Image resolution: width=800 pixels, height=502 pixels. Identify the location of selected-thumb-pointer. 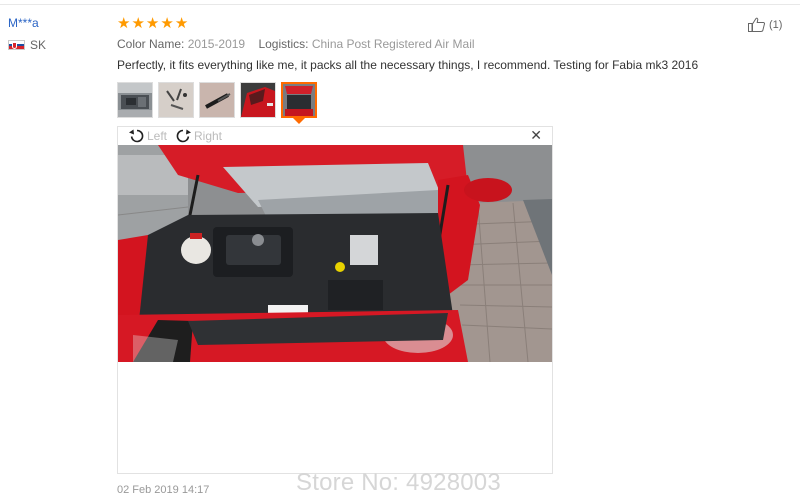
(299, 121).